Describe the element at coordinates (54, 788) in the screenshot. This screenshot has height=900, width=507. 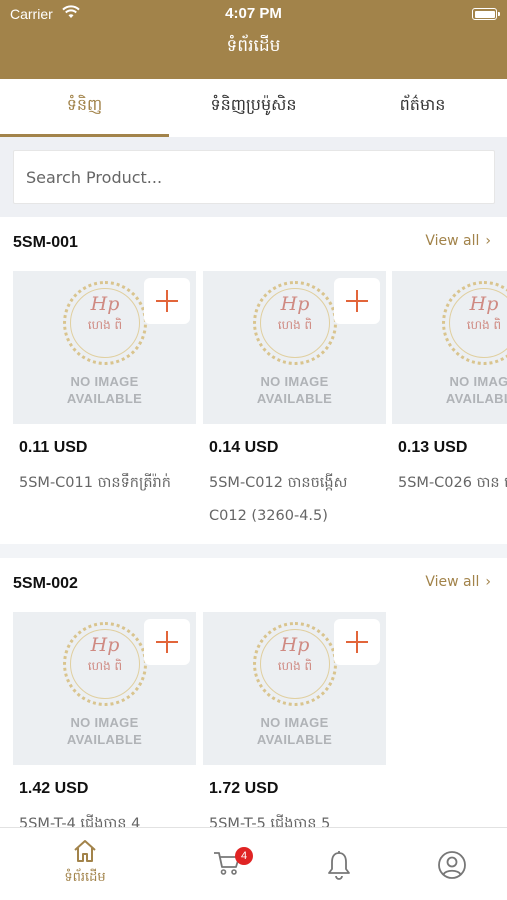
I see `product-price: 1.42 USD` at that location.